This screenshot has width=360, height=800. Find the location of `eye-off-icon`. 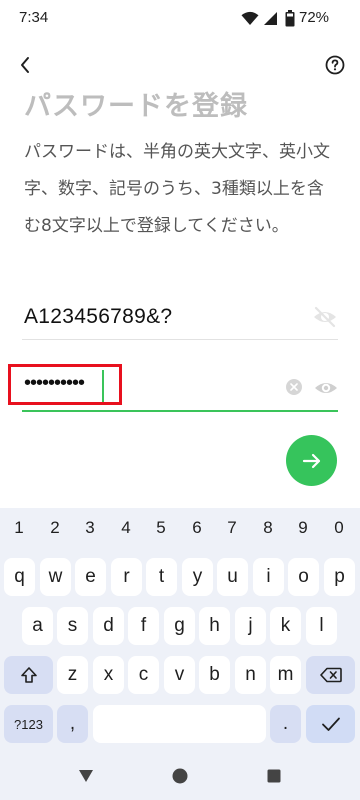

eye-off-icon is located at coordinates (325, 317).